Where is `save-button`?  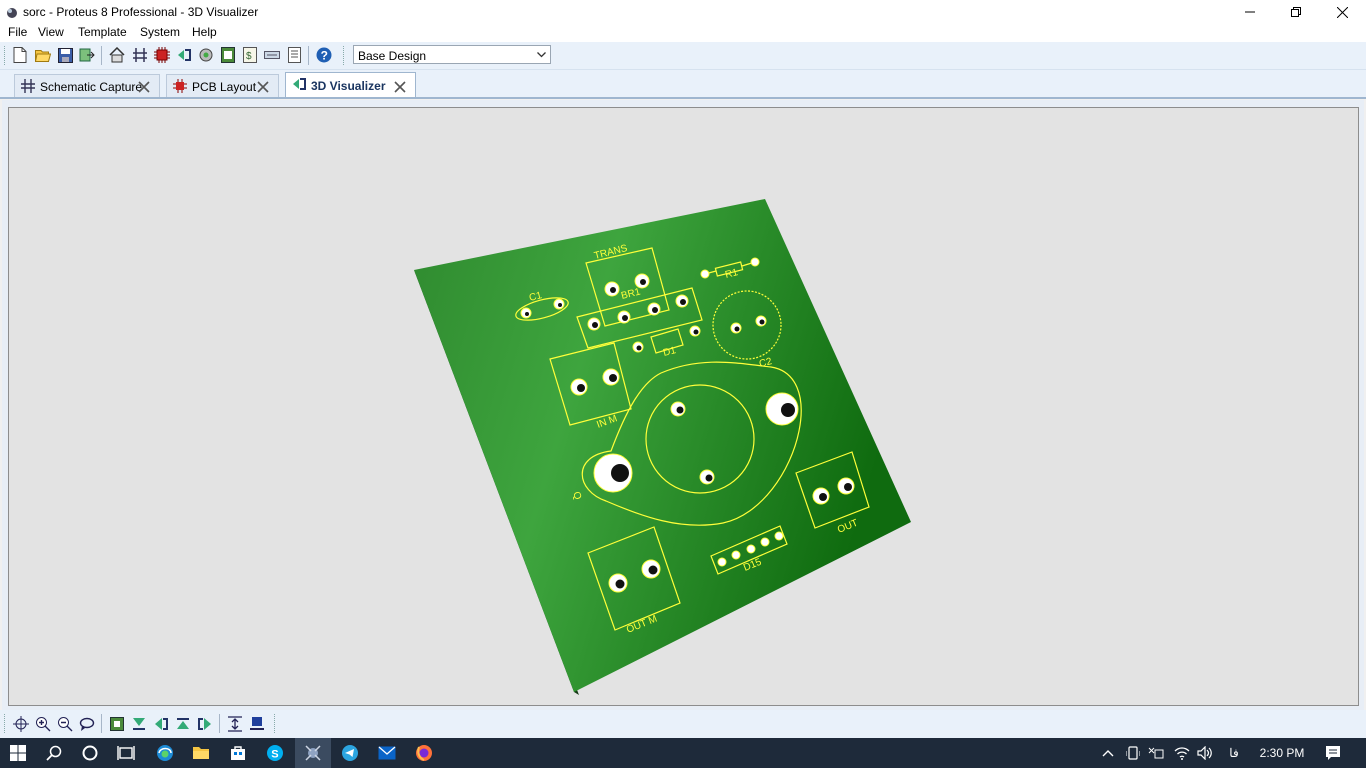
save-button is located at coordinates (65, 55).